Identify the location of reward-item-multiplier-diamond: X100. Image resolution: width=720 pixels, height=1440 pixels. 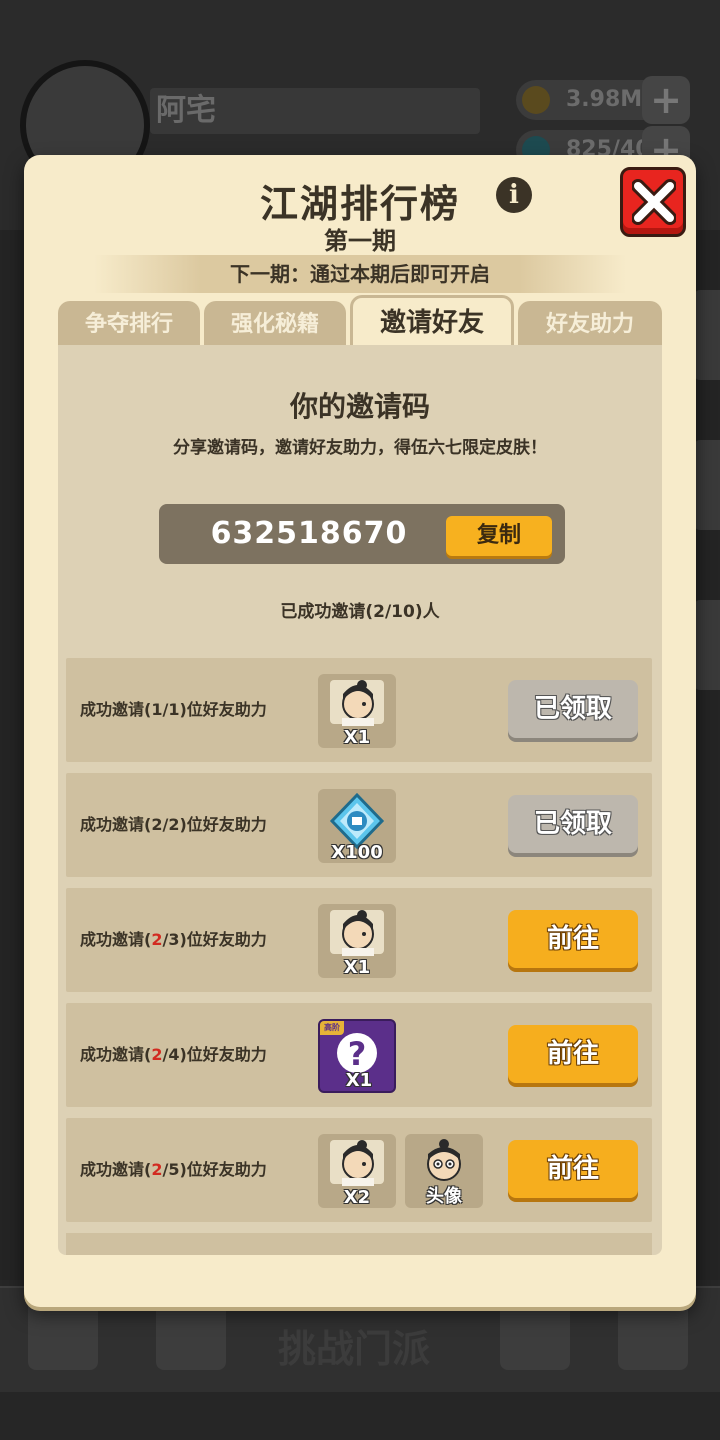
(357, 826).